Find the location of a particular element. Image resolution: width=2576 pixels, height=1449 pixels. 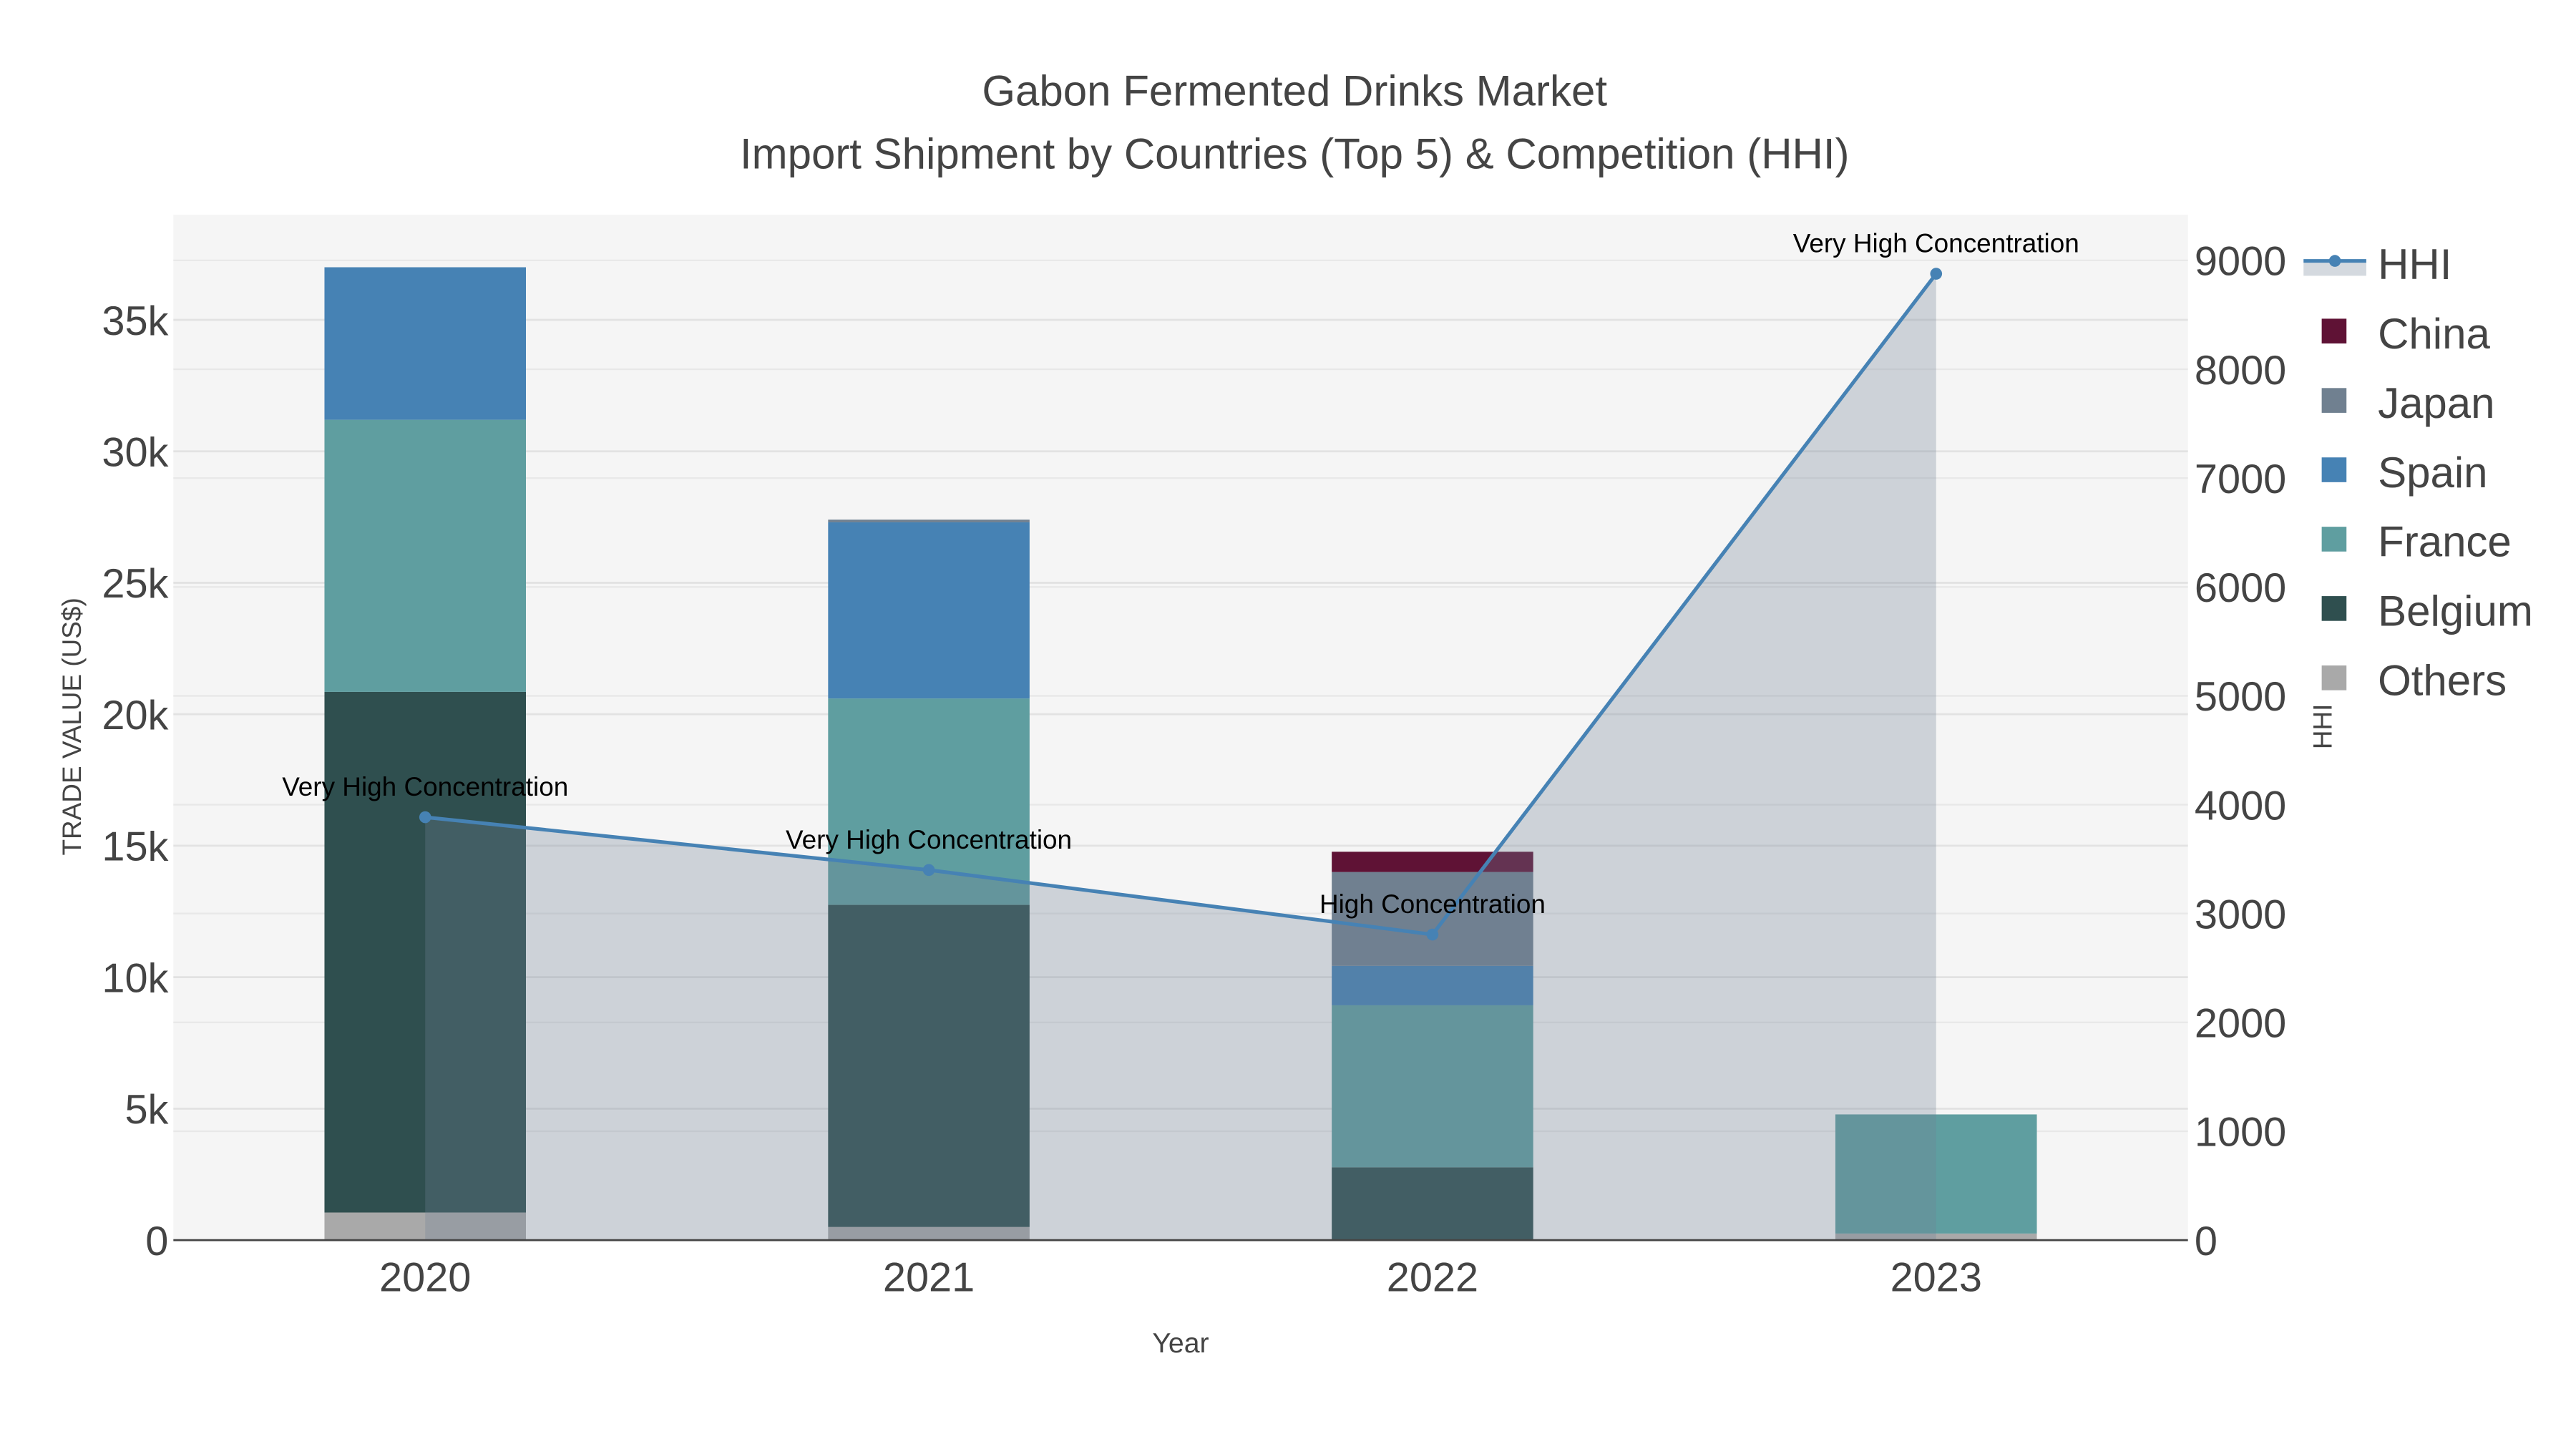

x-tick-label: 2022 is located at coordinates (1432, 1278).